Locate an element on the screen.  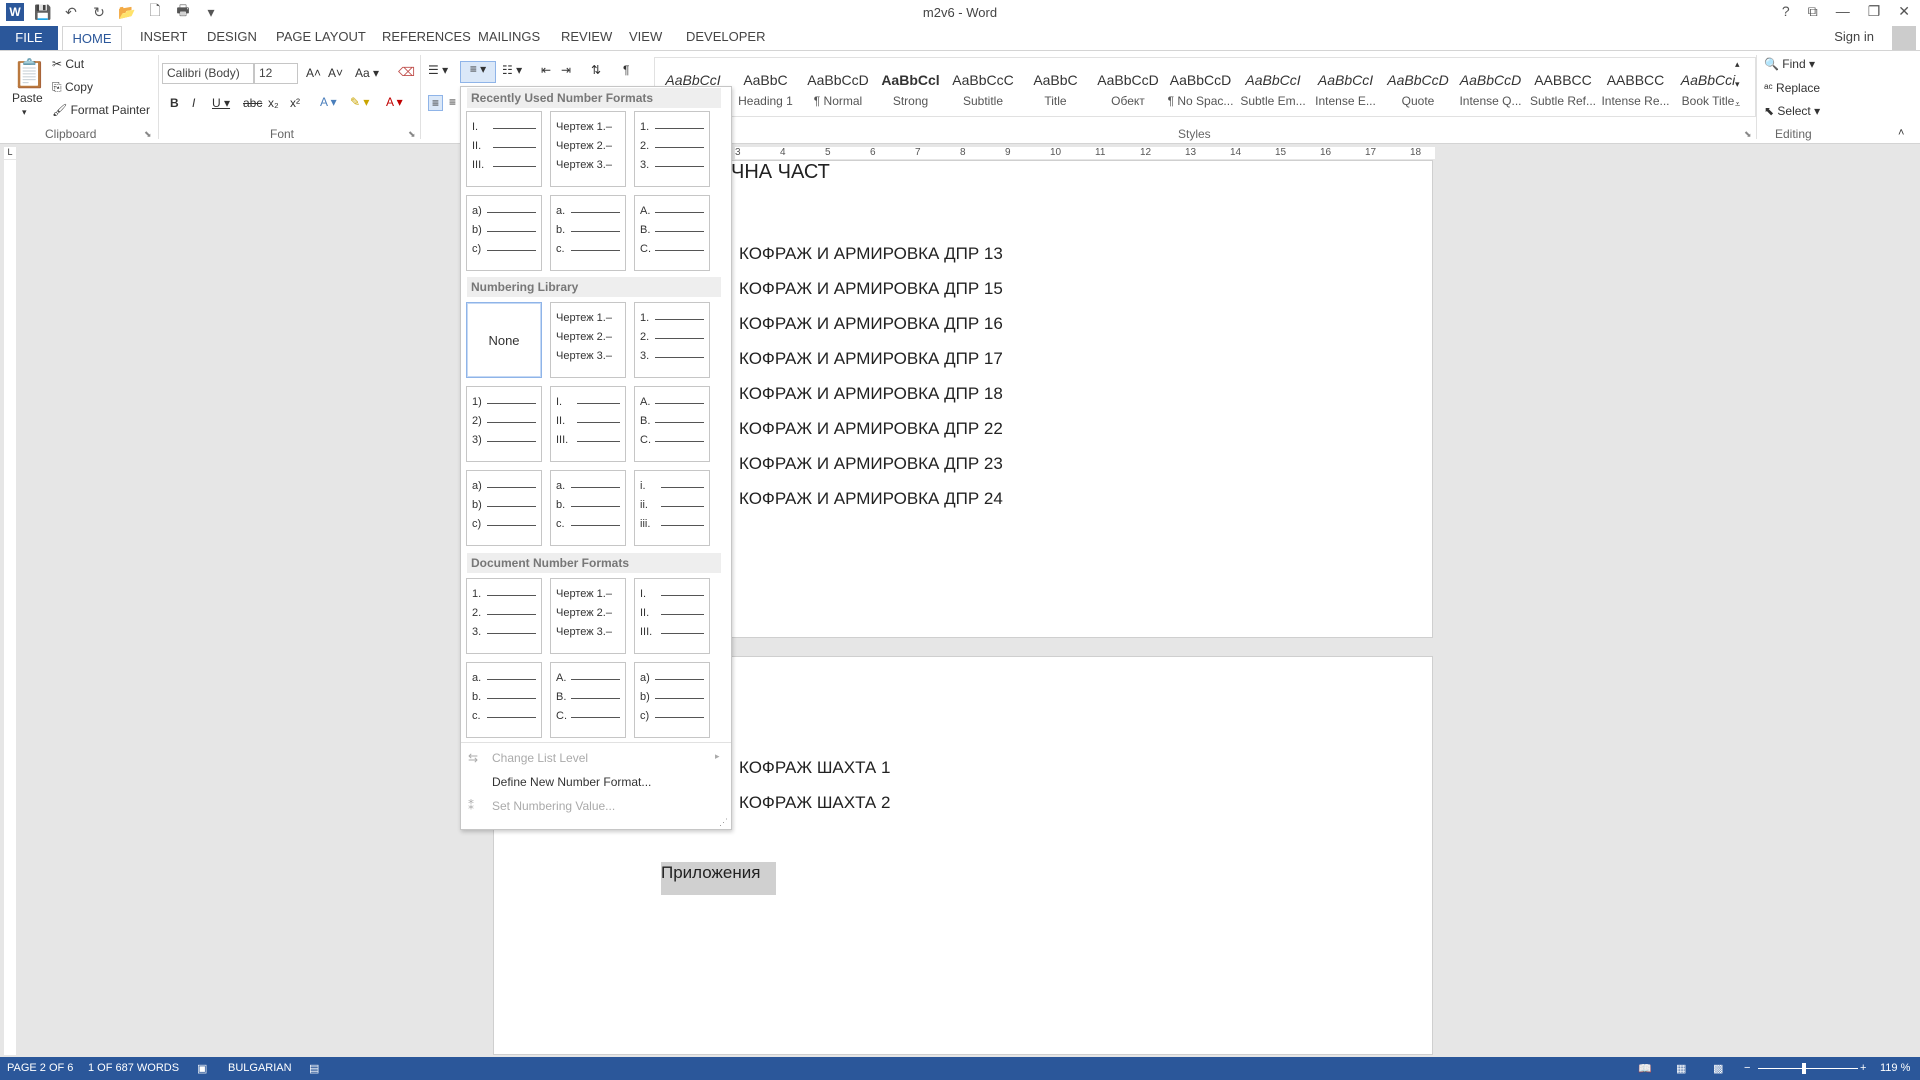
grow-font-icon: A˄ is located at coordinates (313, 73).